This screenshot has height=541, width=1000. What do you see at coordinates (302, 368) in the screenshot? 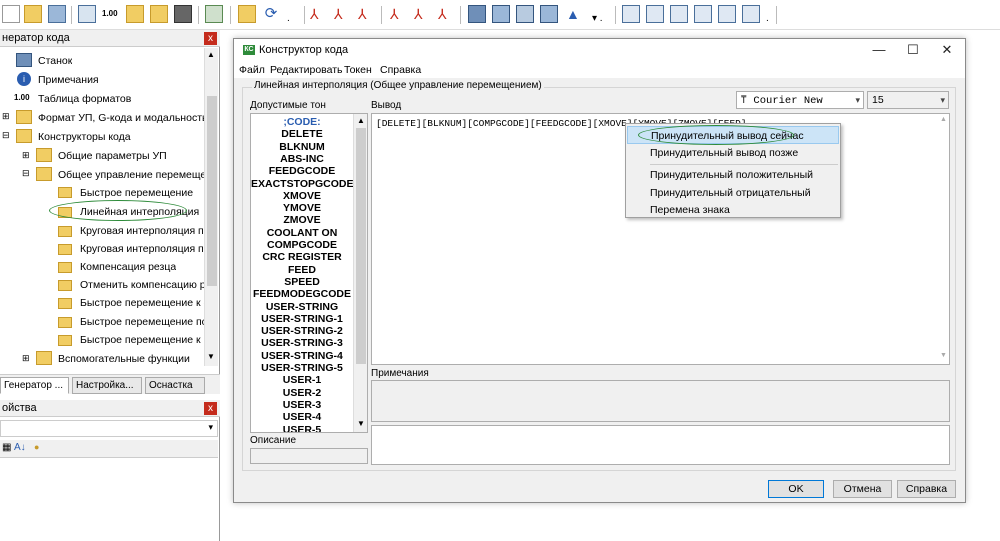
I see `token-item: USER-STRING-5` at bounding box center [302, 368].